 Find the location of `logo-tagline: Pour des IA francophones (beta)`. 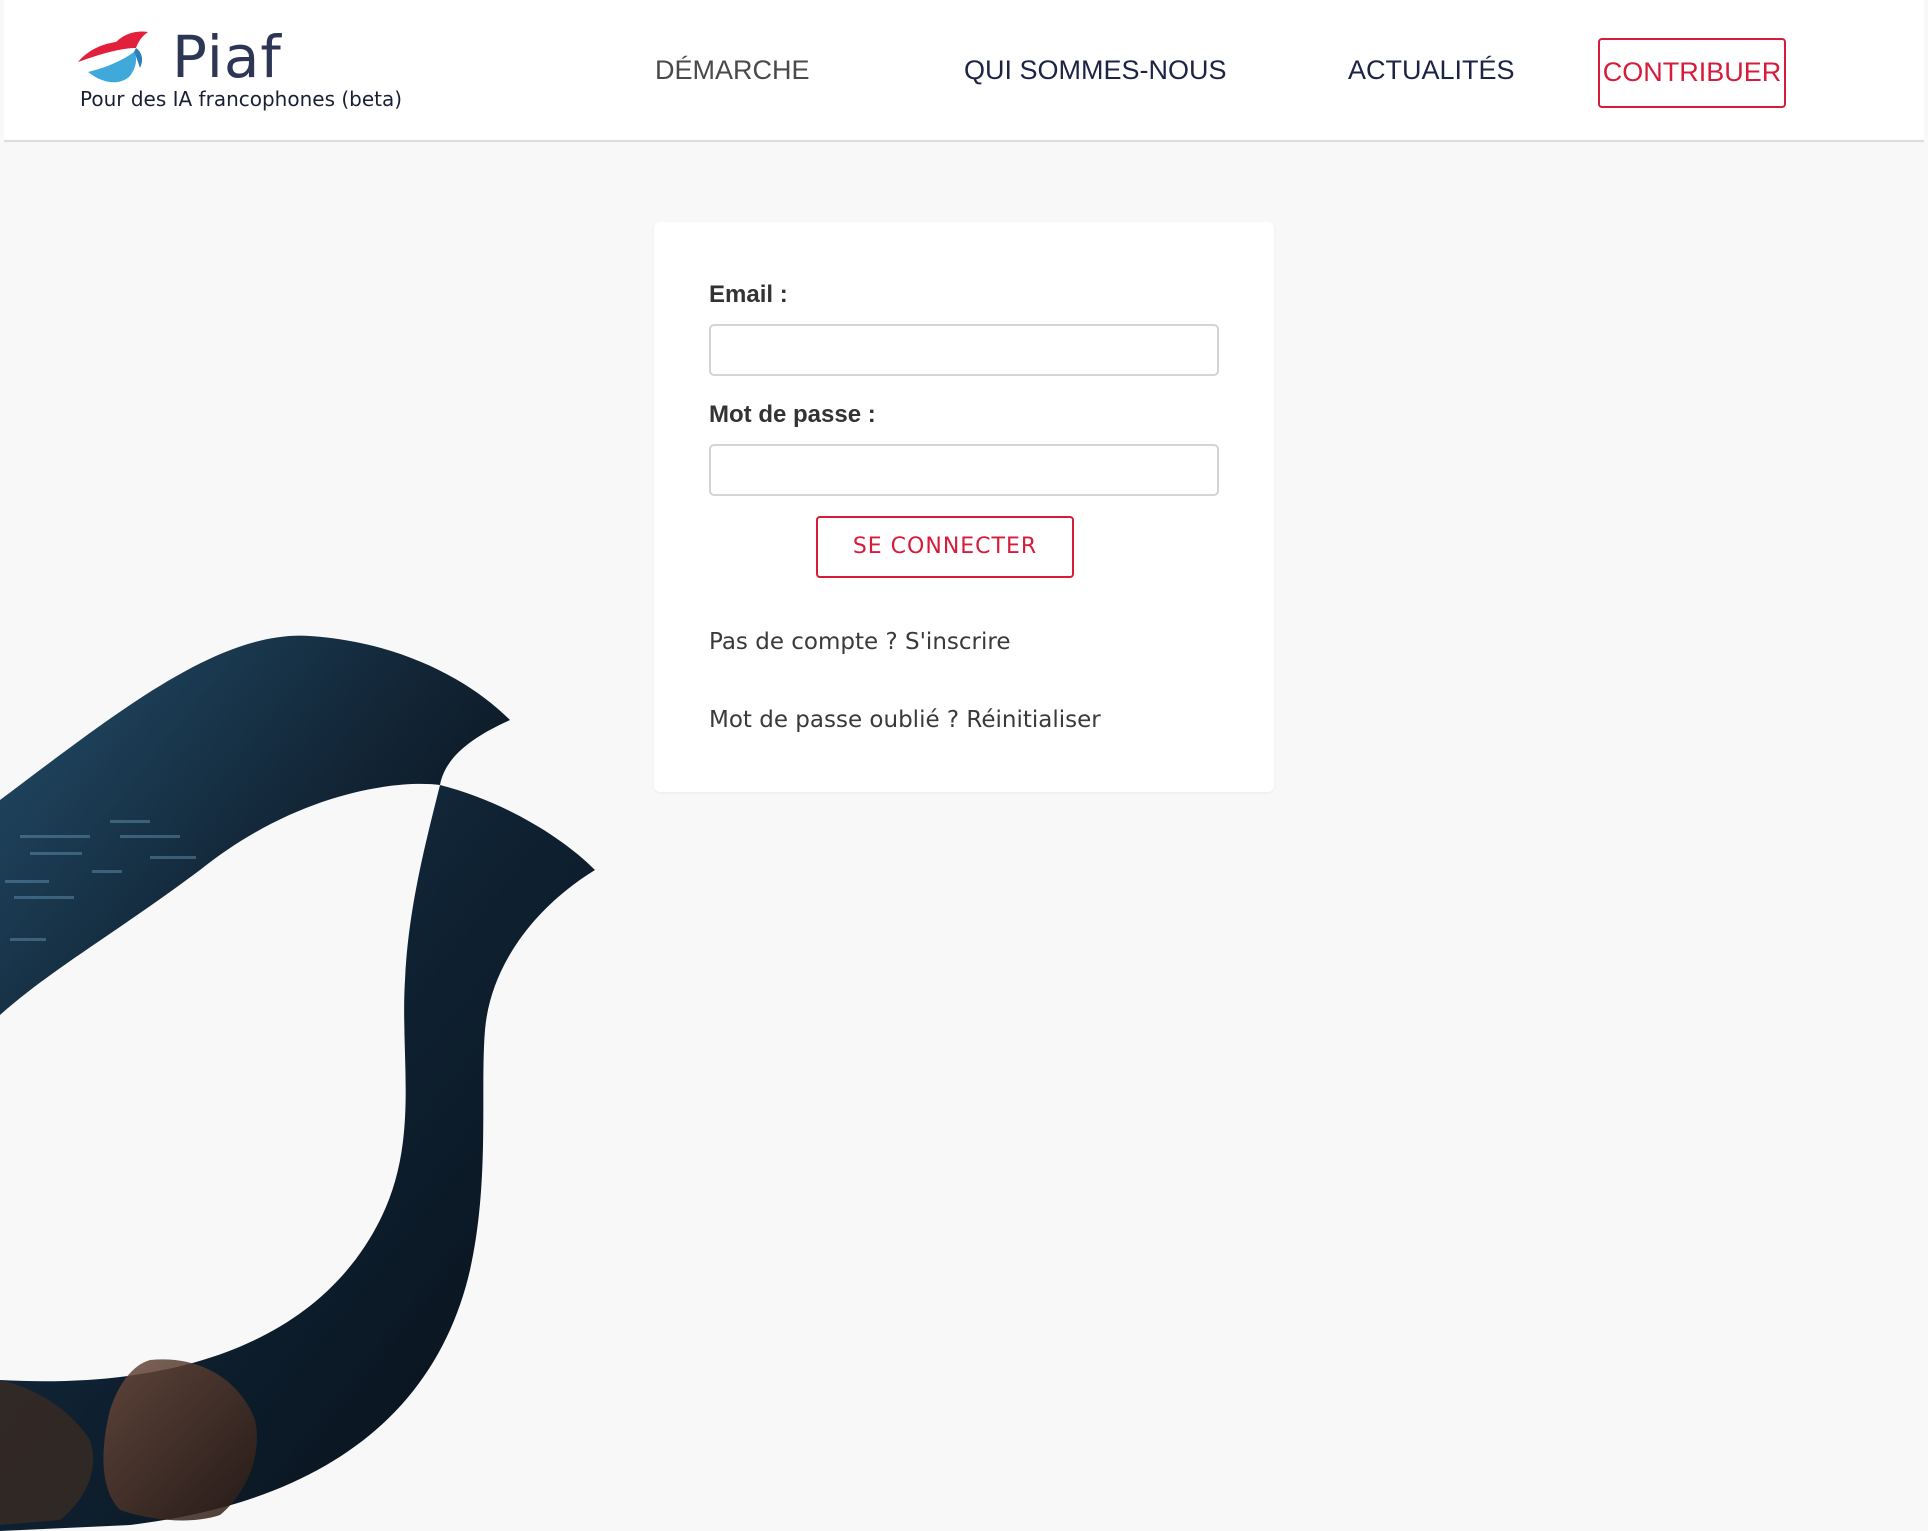

logo-tagline: Pour des IA francophones (beta) is located at coordinates (241, 99).